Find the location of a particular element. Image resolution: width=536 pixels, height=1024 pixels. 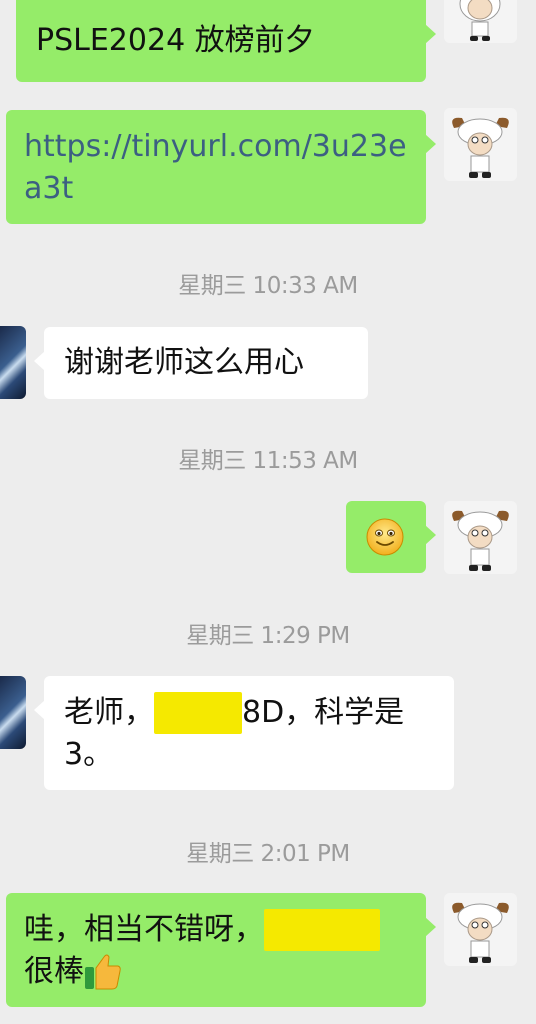

message-text: 老师， 8D，科学是 3。 is located at coordinates (234, 734).